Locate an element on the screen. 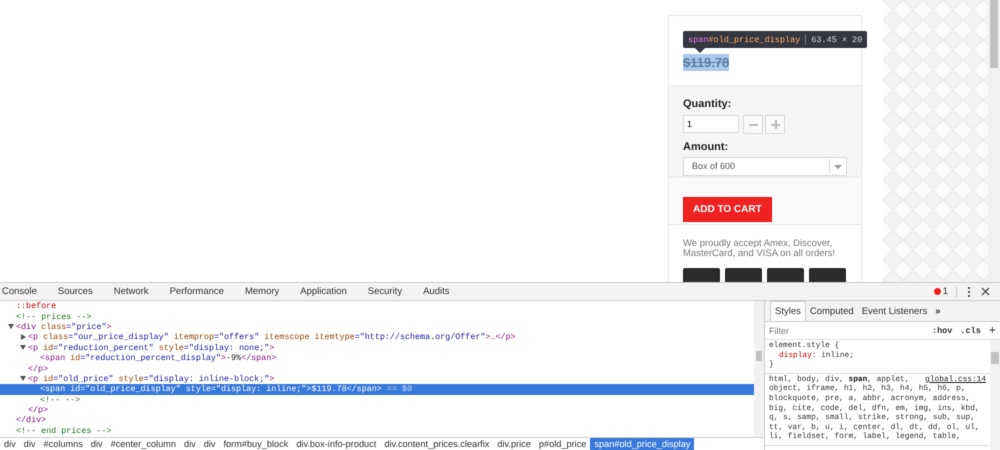 This screenshot has width=1000, height=450. code-line: <span id="old_price_display" style="display: inline;">$119.78</span> == $0 is located at coordinates (226, 389).